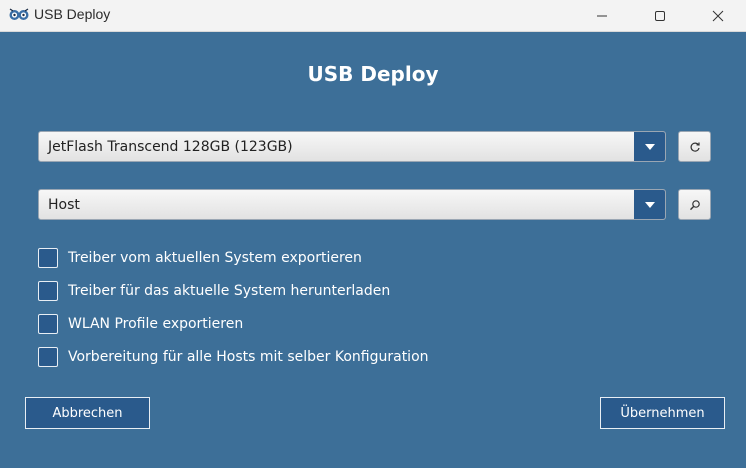 This screenshot has width=746, height=468. I want to click on page-title: USB Deploy, so click(373, 74).